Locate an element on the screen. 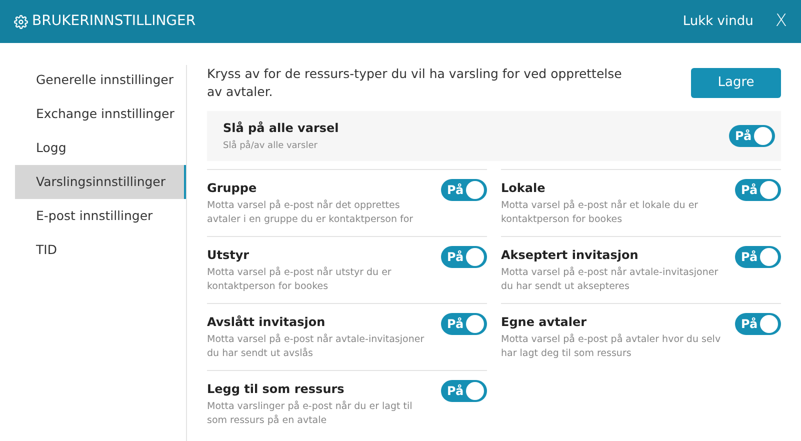 The height and width of the screenshot is (441, 801). setting-description: Motta varslinger på e-post når du er lagt til som ressurs på en avtale is located at coordinates (310, 414).